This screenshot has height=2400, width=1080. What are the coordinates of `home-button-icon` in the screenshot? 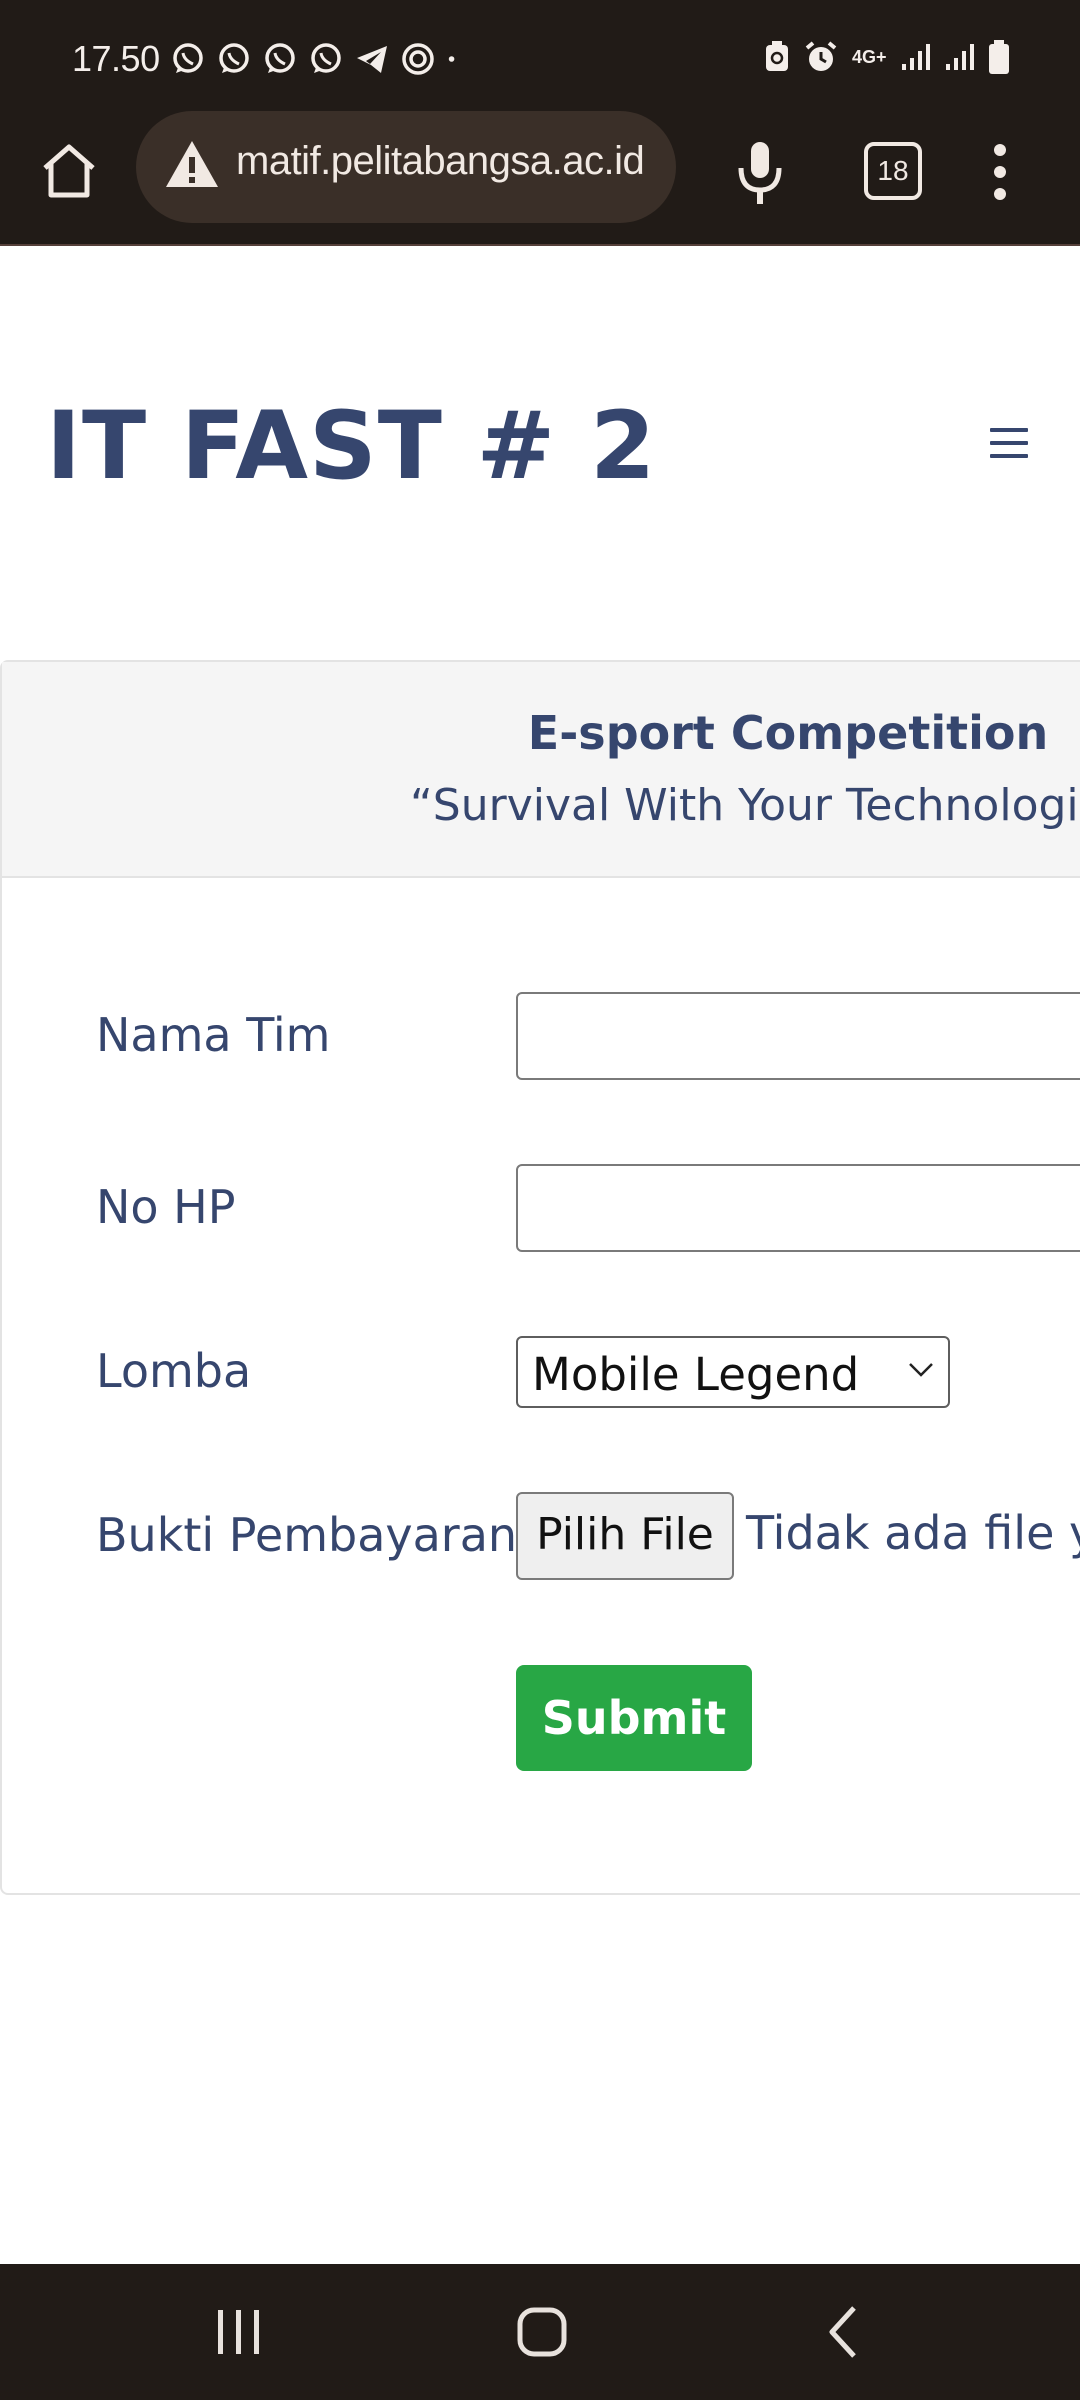 It's located at (542, 2332).